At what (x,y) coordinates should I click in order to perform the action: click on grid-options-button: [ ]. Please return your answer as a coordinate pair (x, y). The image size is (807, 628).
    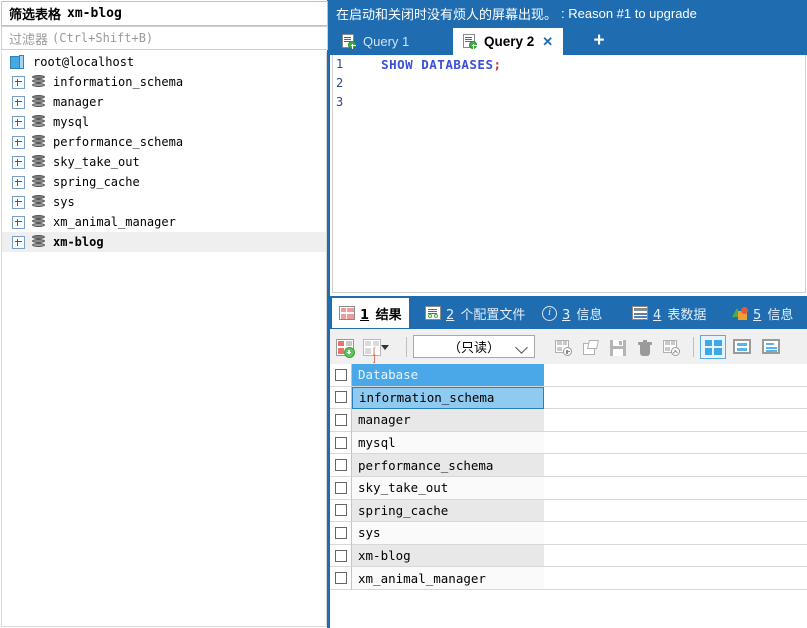
    Looking at the image, I should click on (379, 348).